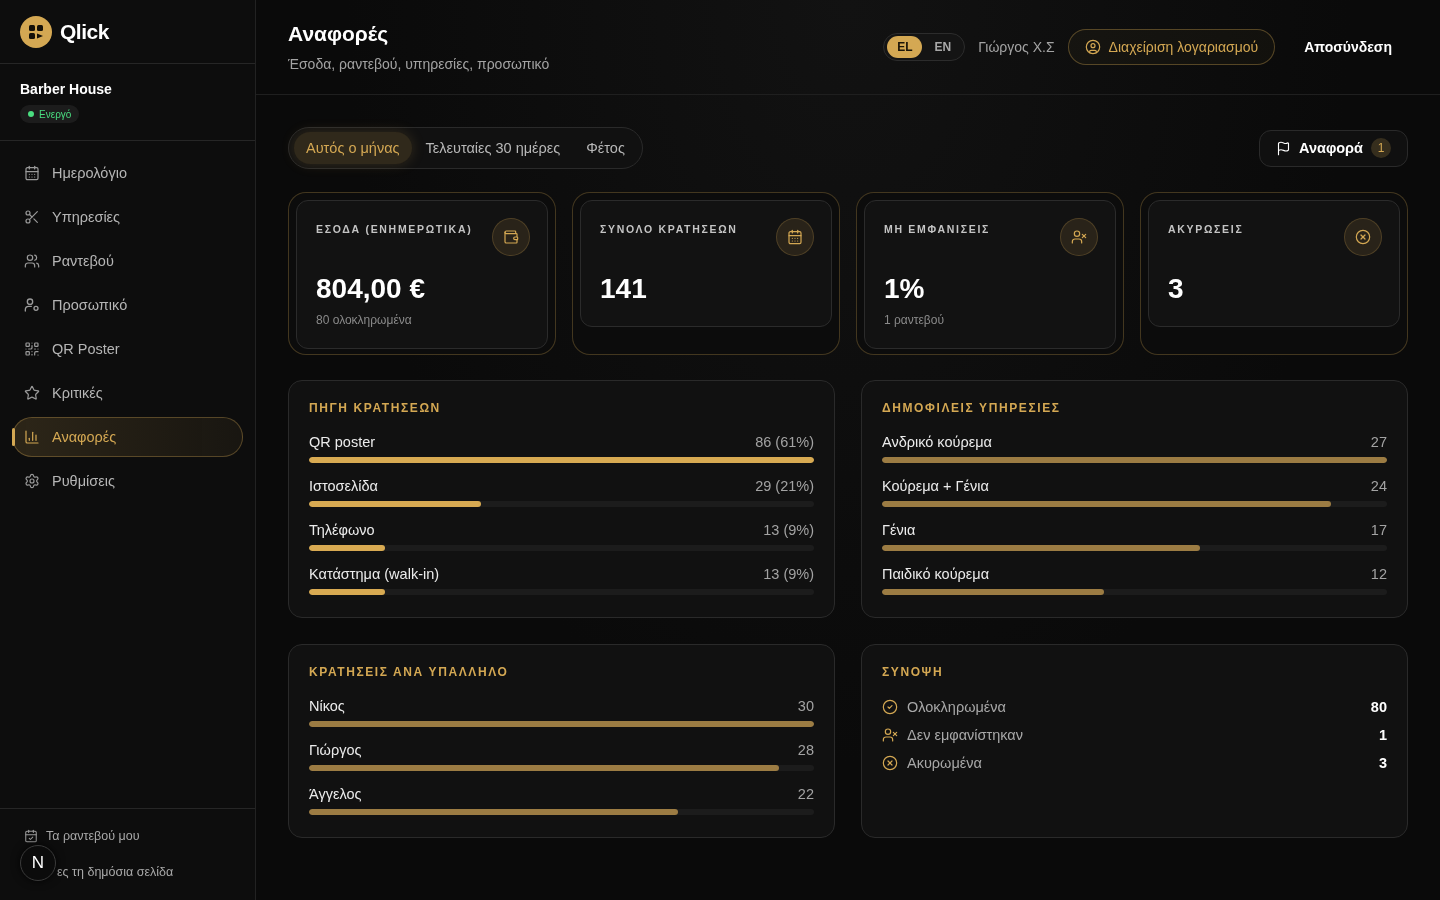  Describe the element at coordinates (127, 393) in the screenshot. I see `sidebar-item: Κριτικές` at that location.